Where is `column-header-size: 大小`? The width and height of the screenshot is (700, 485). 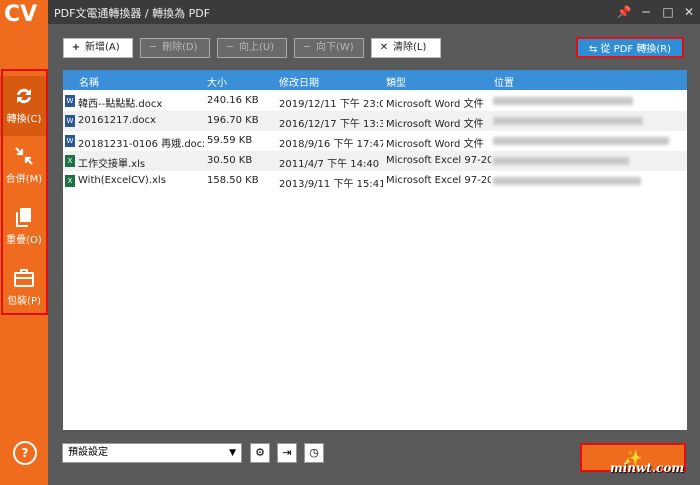
column-header-size: 大小 is located at coordinates (217, 81).